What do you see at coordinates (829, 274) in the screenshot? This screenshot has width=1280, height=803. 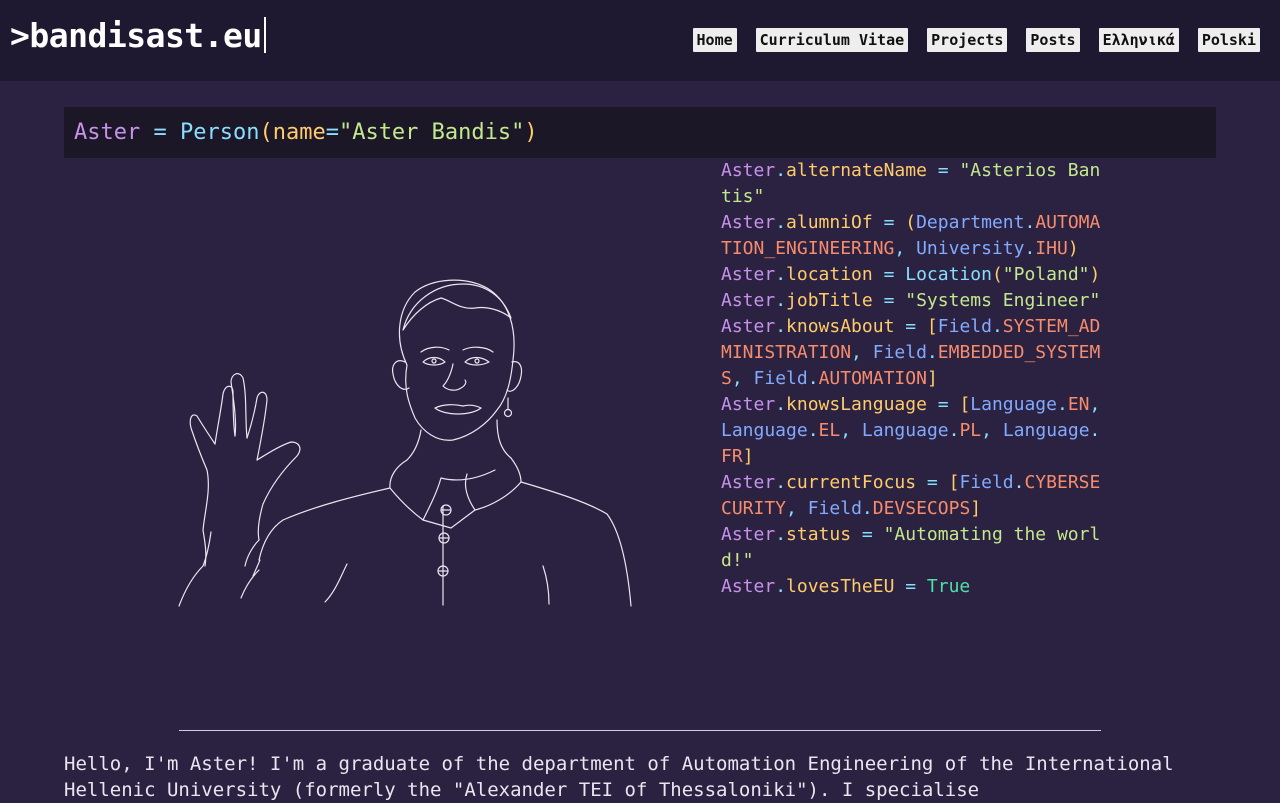 I see `property-name: location` at bounding box center [829, 274].